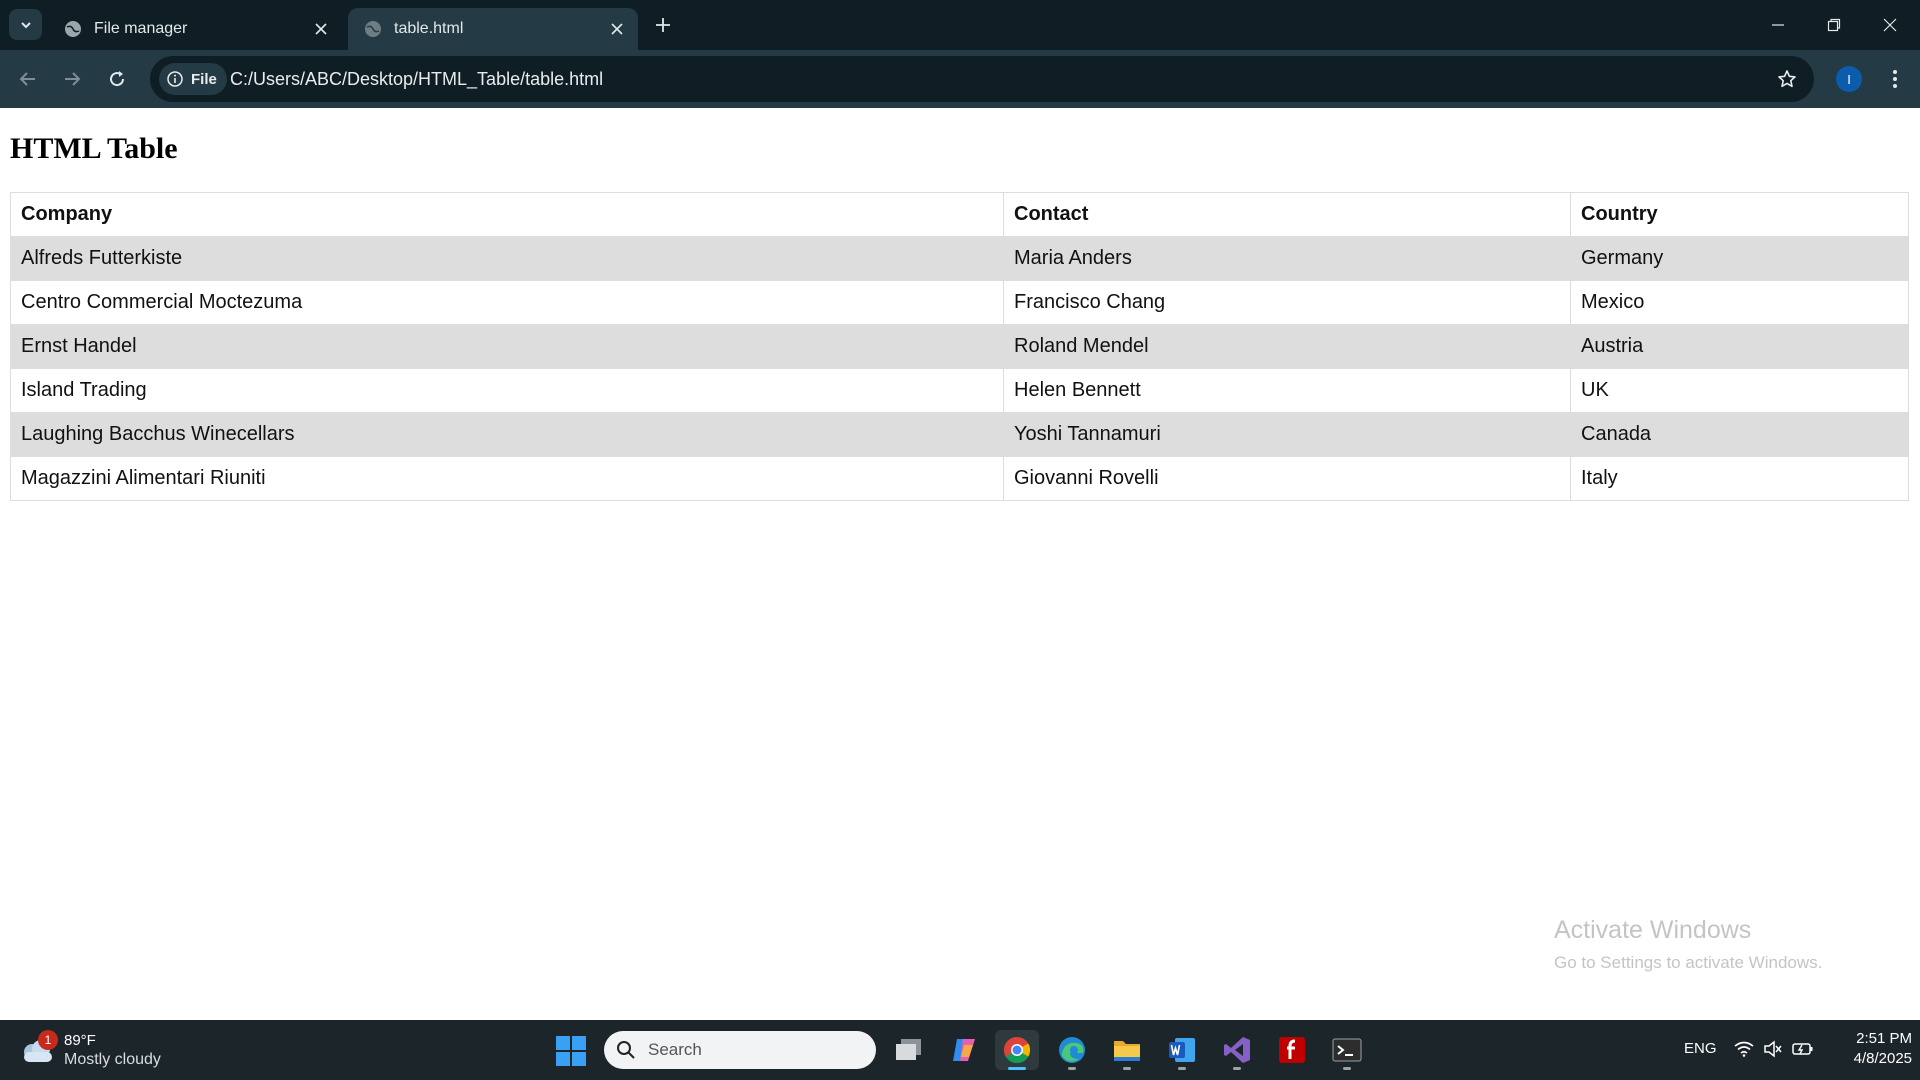  Describe the element at coordinates (1773, 1049) in the screenshot. I see `volume-muted-icon` at that location.